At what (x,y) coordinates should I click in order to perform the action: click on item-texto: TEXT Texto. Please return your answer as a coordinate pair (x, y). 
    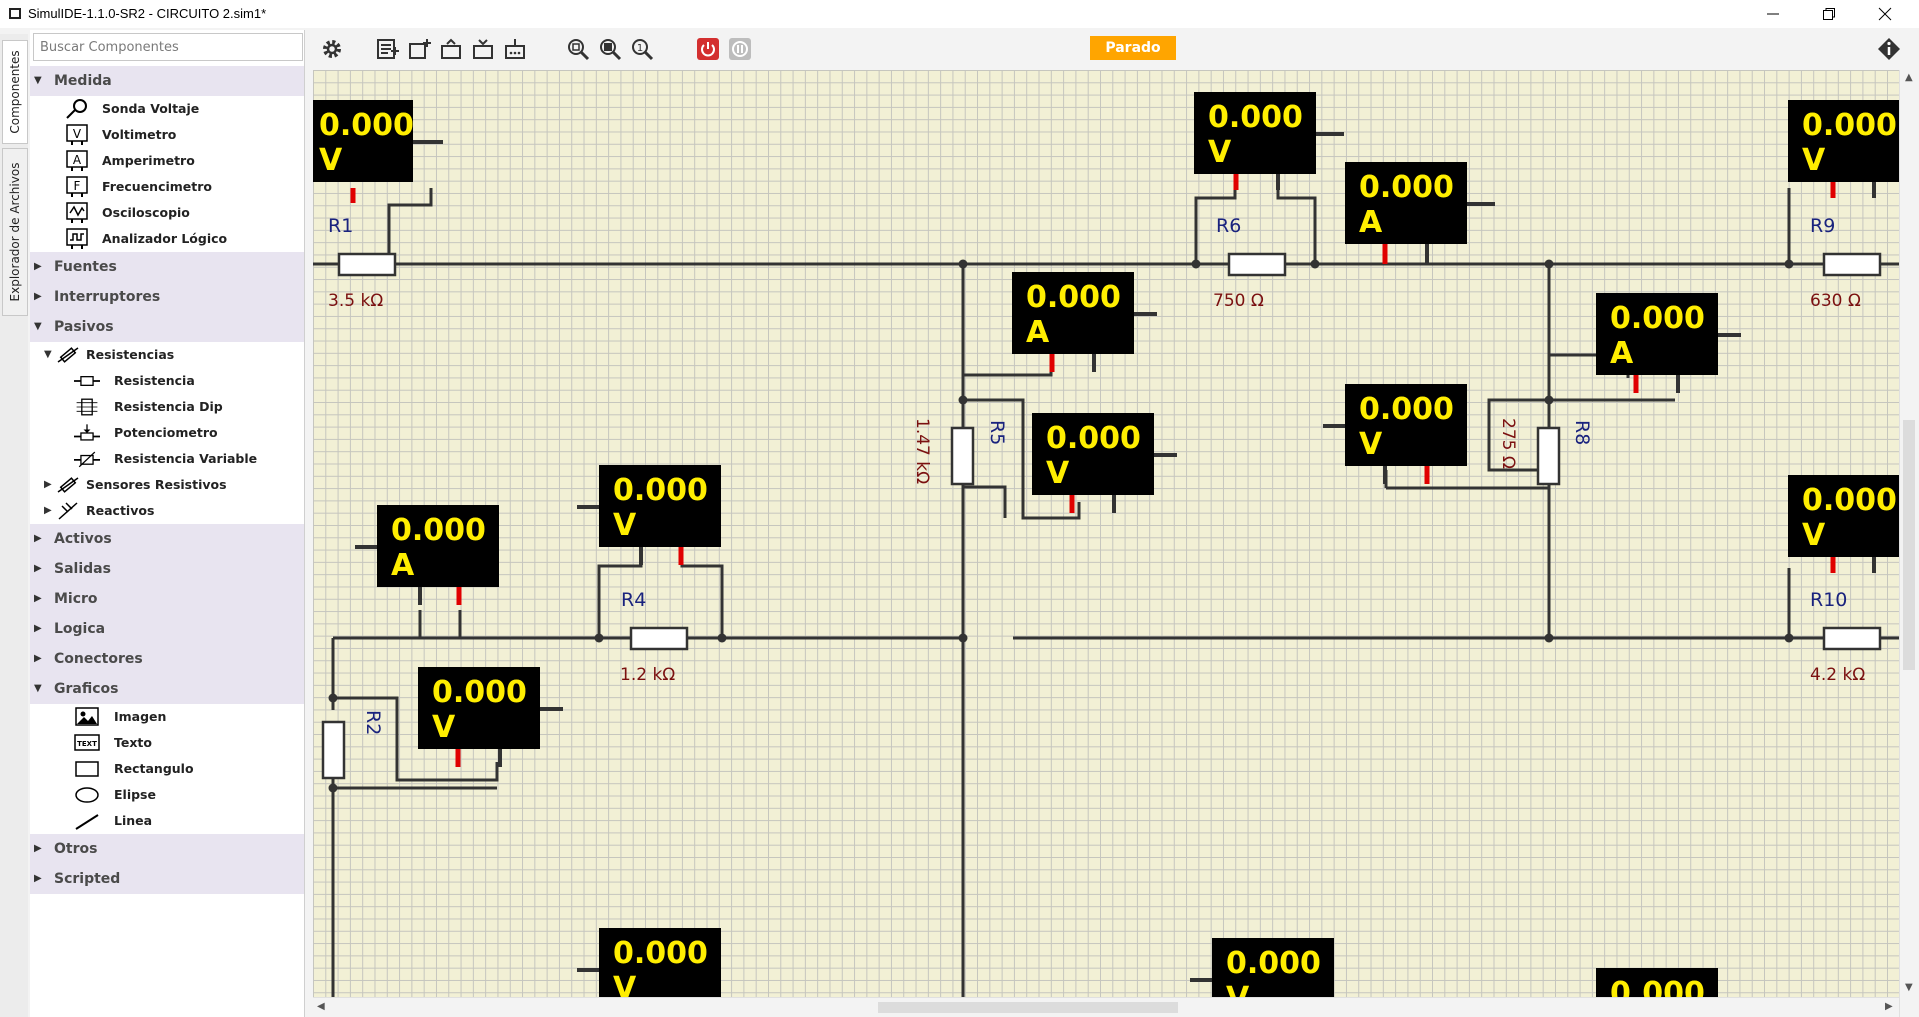
    Looking at the image, I should click on (167, 743).